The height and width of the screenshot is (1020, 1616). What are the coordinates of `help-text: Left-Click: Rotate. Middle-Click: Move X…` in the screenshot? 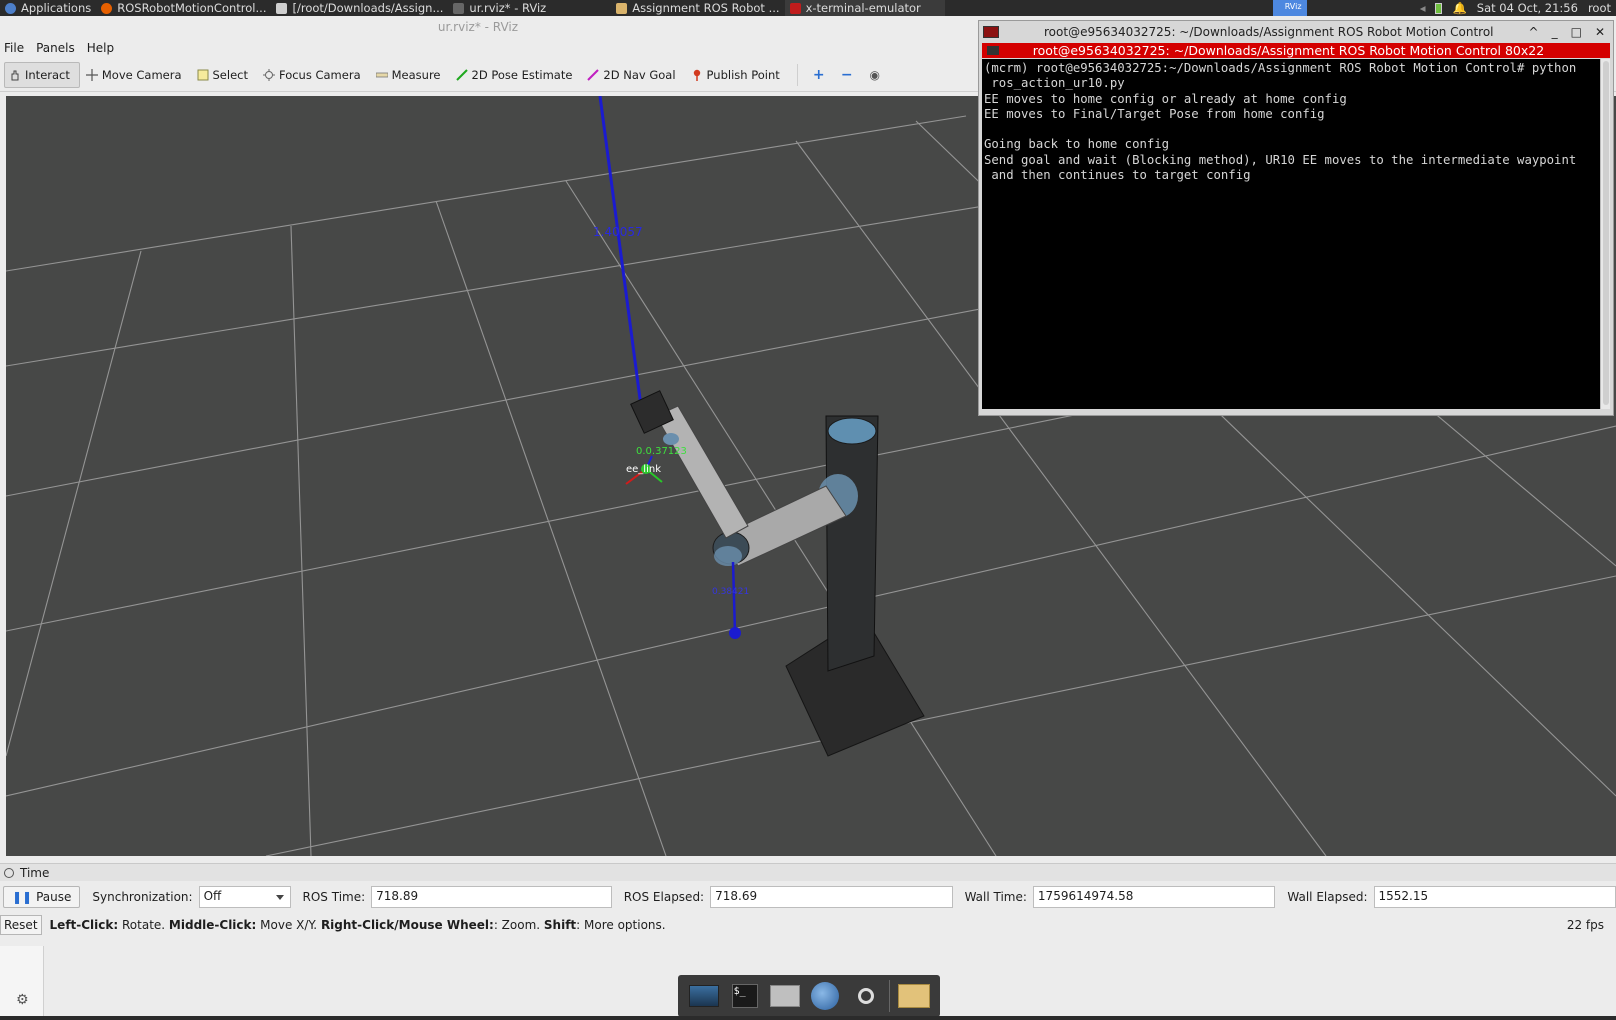 It's located at (358, 925).